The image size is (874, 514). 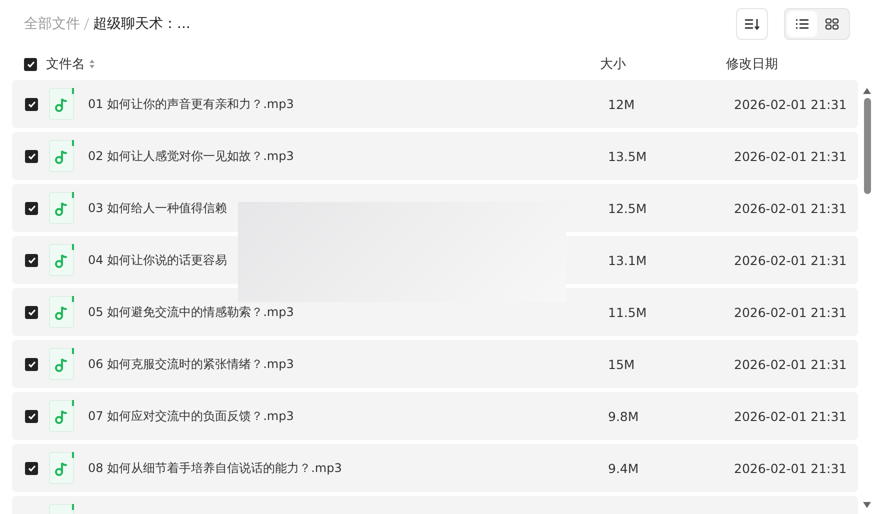 I want to click on scroll-down-icon, so click(x=867, y=505).